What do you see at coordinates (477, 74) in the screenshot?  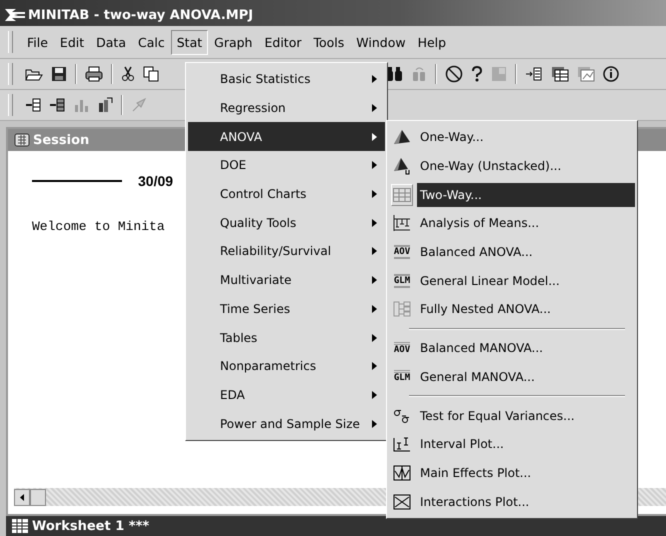 I see `help-icon` at bounding box center [477, 74].